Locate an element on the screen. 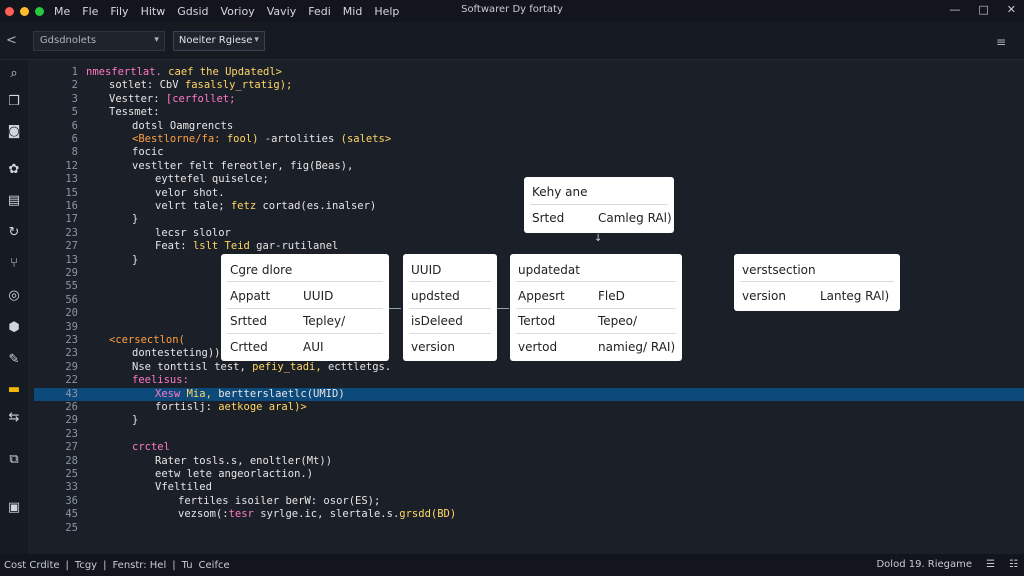 The image size is (1024, 576). code-text: Rater tosls.s, enoltler(Mt)) is located at coordinates (243, 461).